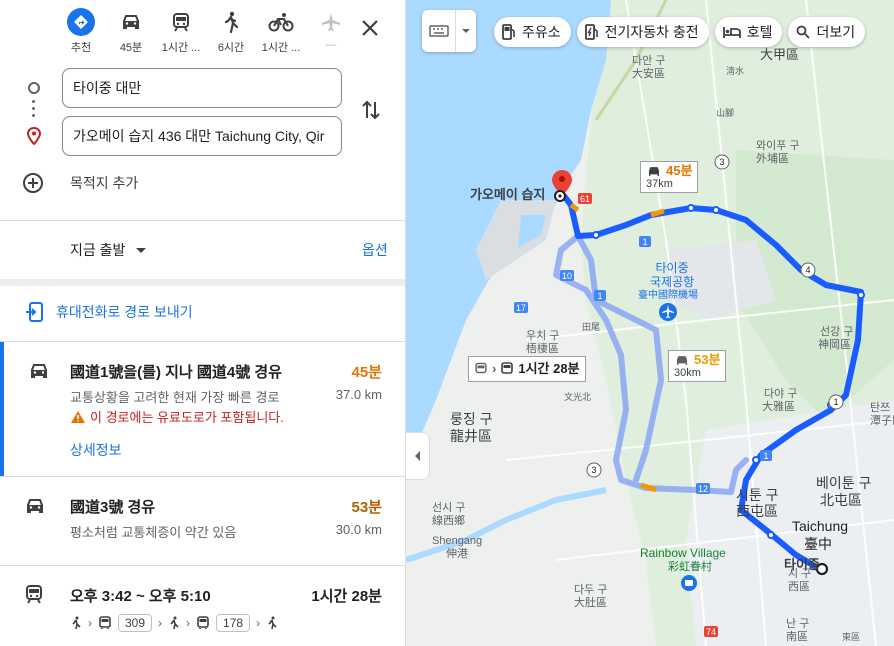 The height and width of the screenshot is (646, 894). Describe the element at coordinates (800, 574) in the screenshot. I see `map-label-xi: 시 구` at that location.